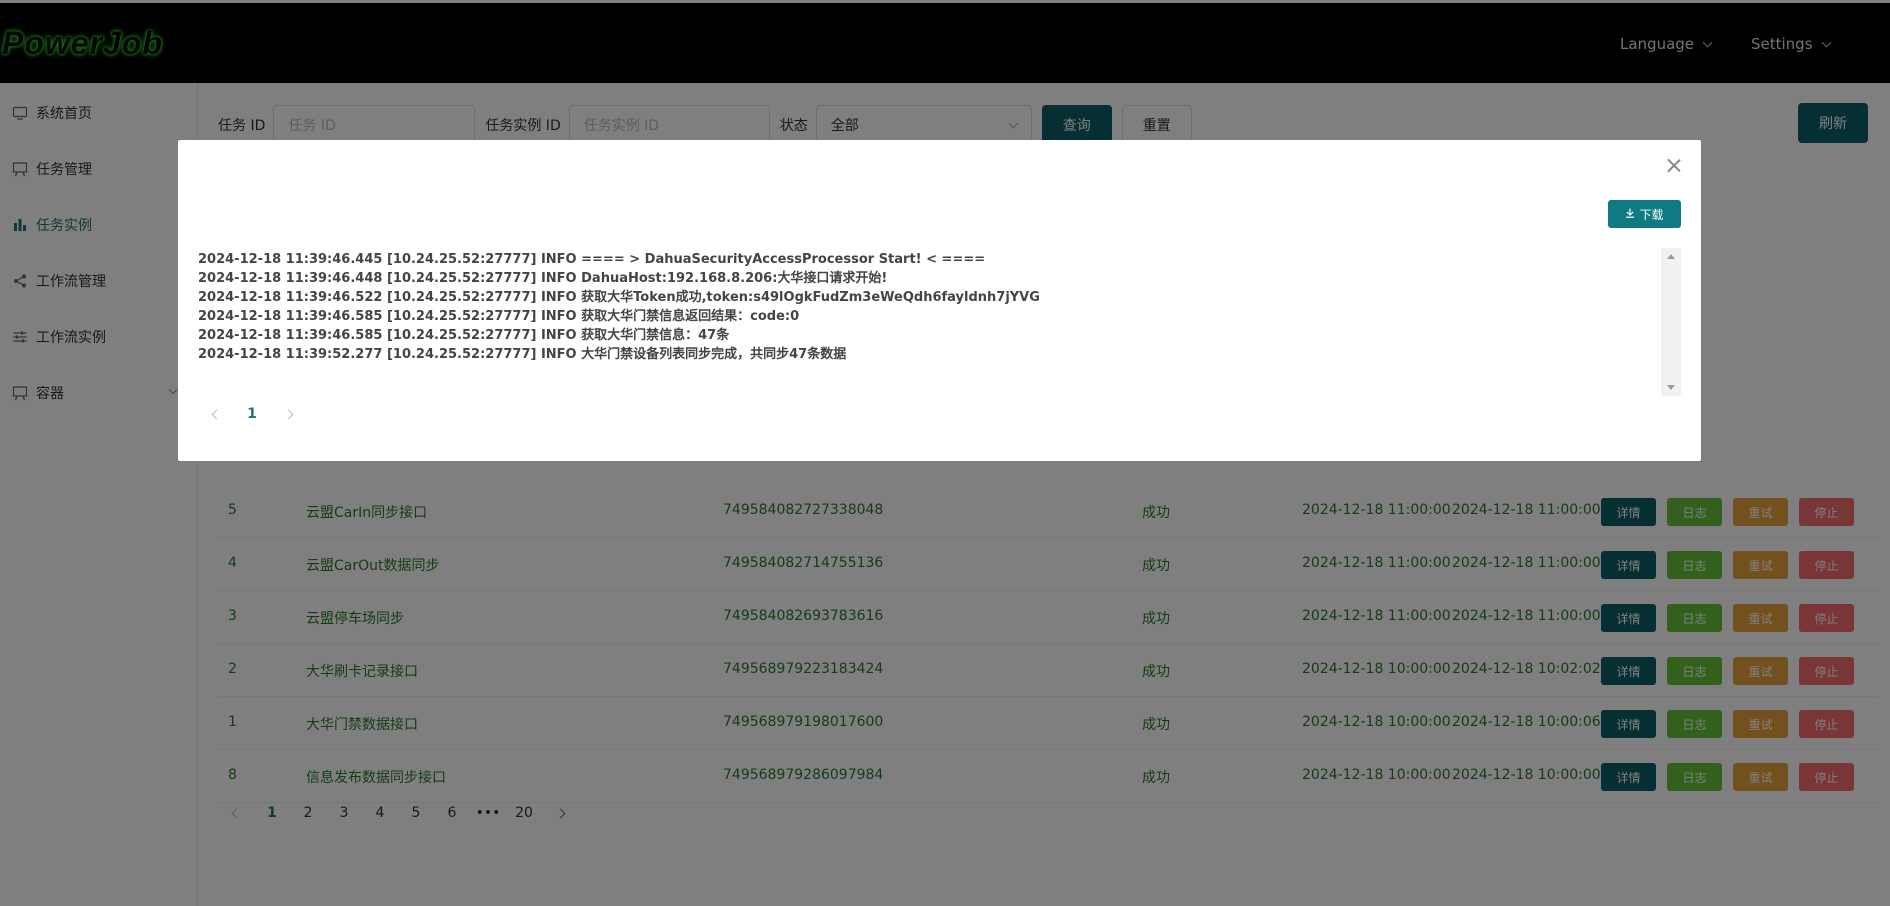  Describe the element at coordinates (1671, 322) in the screenshot. I see `log-scrollbar` at that location.